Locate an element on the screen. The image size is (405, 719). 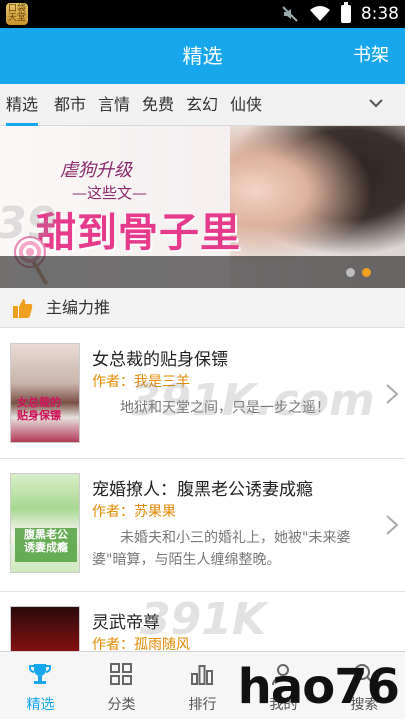
tab-romance: 言情 is located at coordinates (114, 105).